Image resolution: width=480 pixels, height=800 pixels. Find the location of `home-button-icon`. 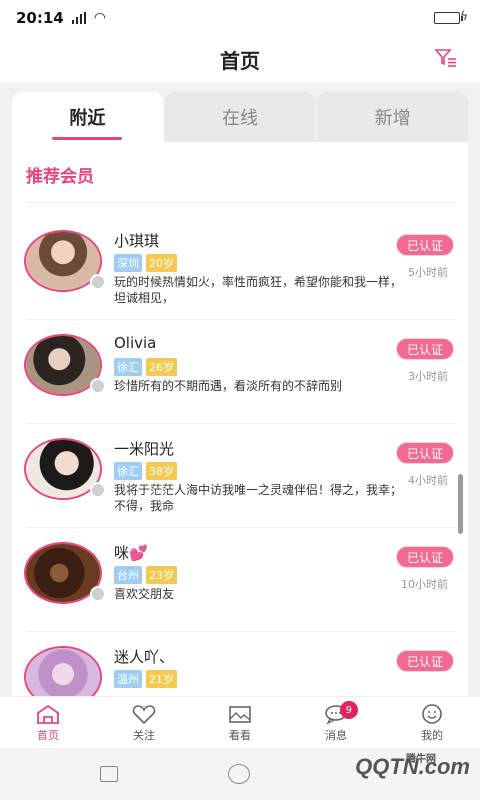

home-button-icon is located at coordinates (239, 774).